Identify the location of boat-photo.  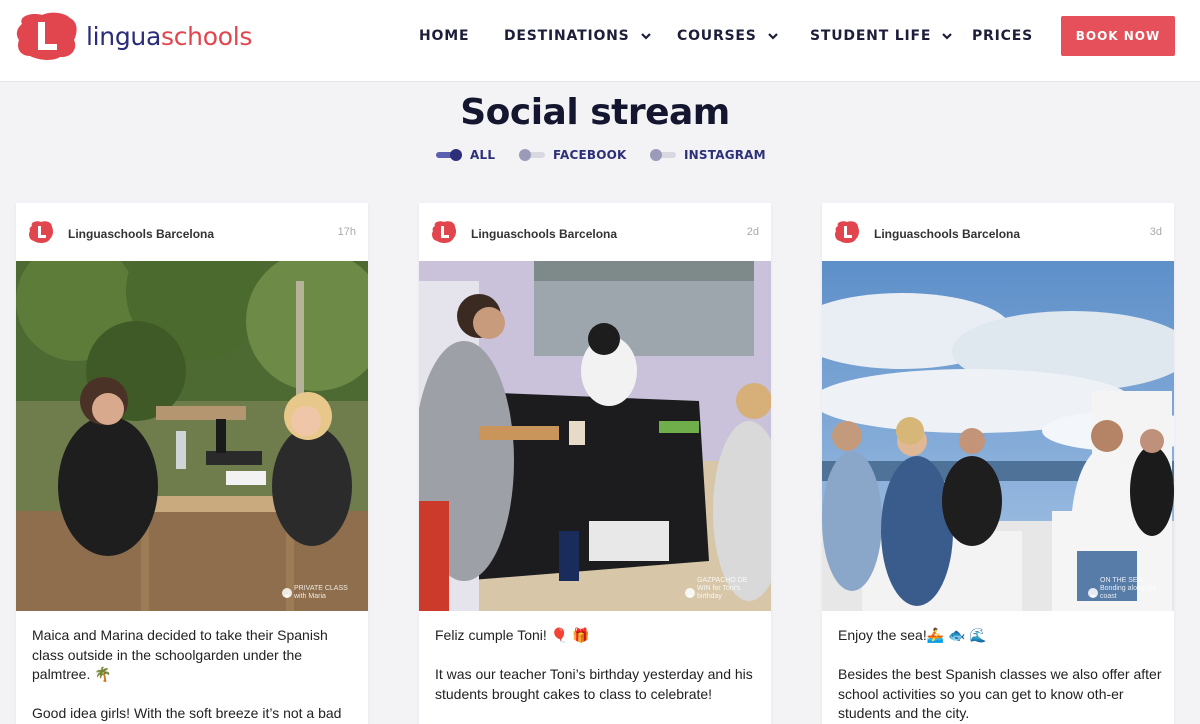
(998, 436).